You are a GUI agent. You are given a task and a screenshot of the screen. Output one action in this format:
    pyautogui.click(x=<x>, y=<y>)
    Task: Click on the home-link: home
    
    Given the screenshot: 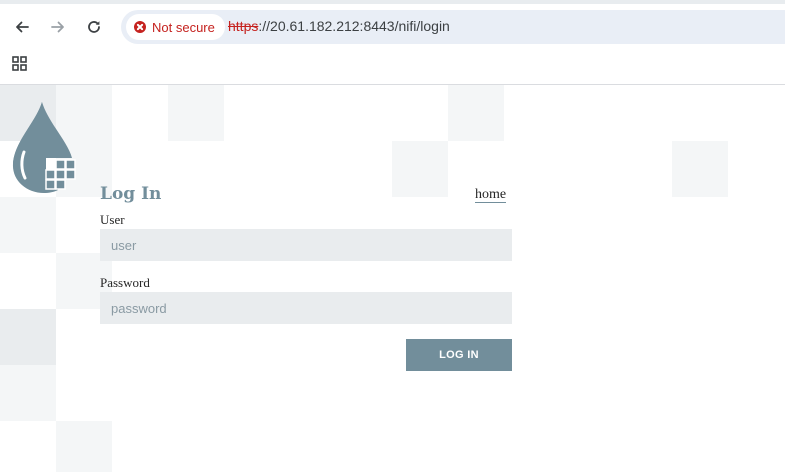 What is the action you would take?
    pyautogui.click(x=491, y=195)
    